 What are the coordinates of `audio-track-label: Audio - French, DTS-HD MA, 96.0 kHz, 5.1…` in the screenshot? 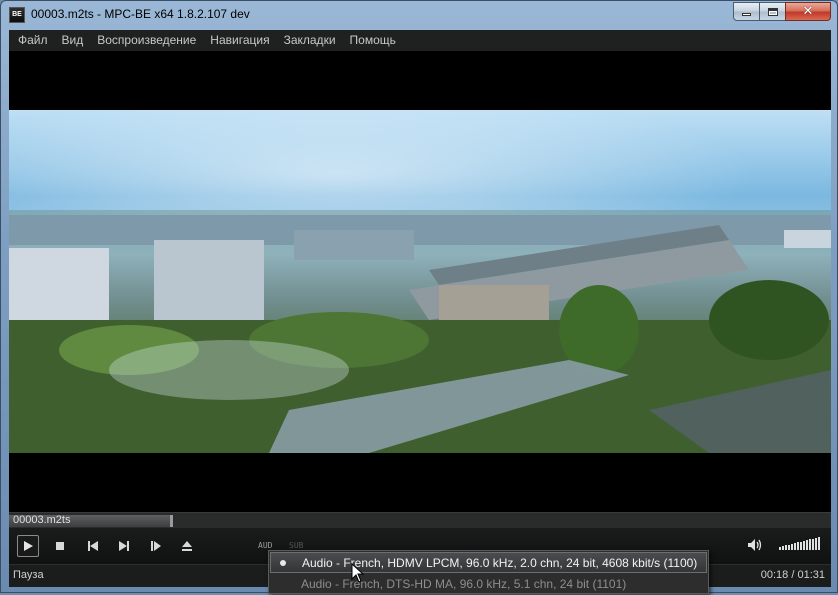 It's located at (464, 584).